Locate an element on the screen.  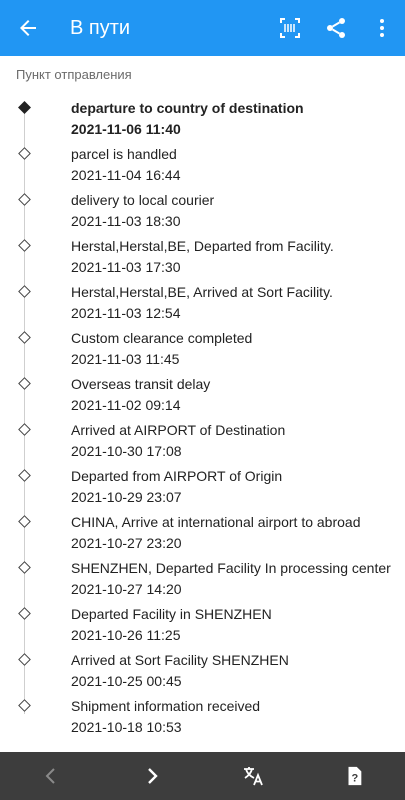
bottom-navigation-bar: ? is located at coordinates (202, 776).